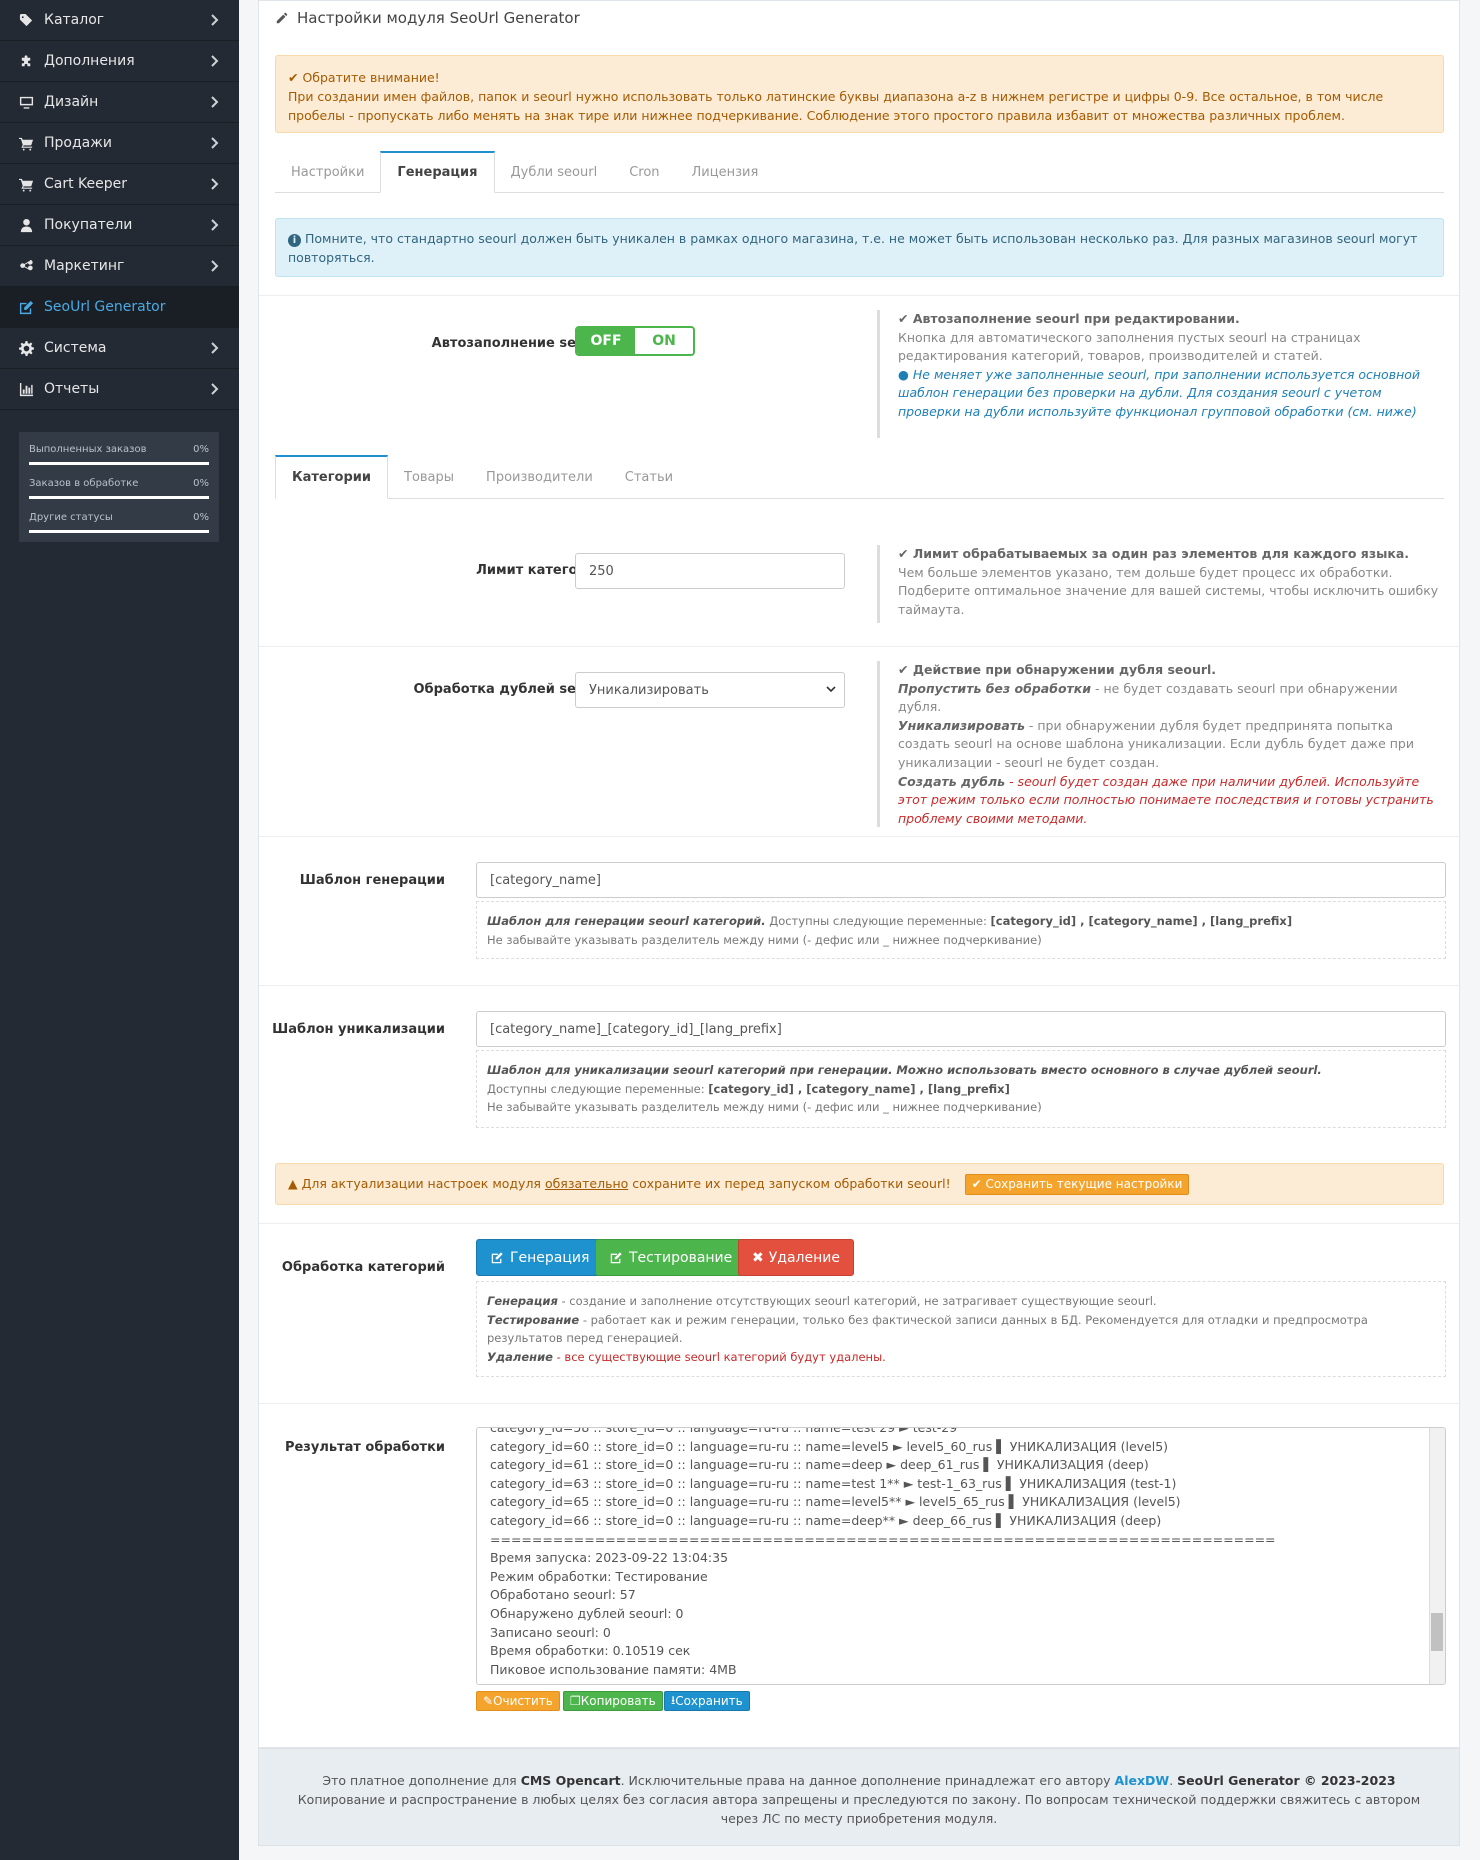 The width and height of the screenshot is (1480, 1860). What do you see at coordinates (331, 477) in the screenshot?
I see `tab-categories: Категории` at bounding box center [331, 477].